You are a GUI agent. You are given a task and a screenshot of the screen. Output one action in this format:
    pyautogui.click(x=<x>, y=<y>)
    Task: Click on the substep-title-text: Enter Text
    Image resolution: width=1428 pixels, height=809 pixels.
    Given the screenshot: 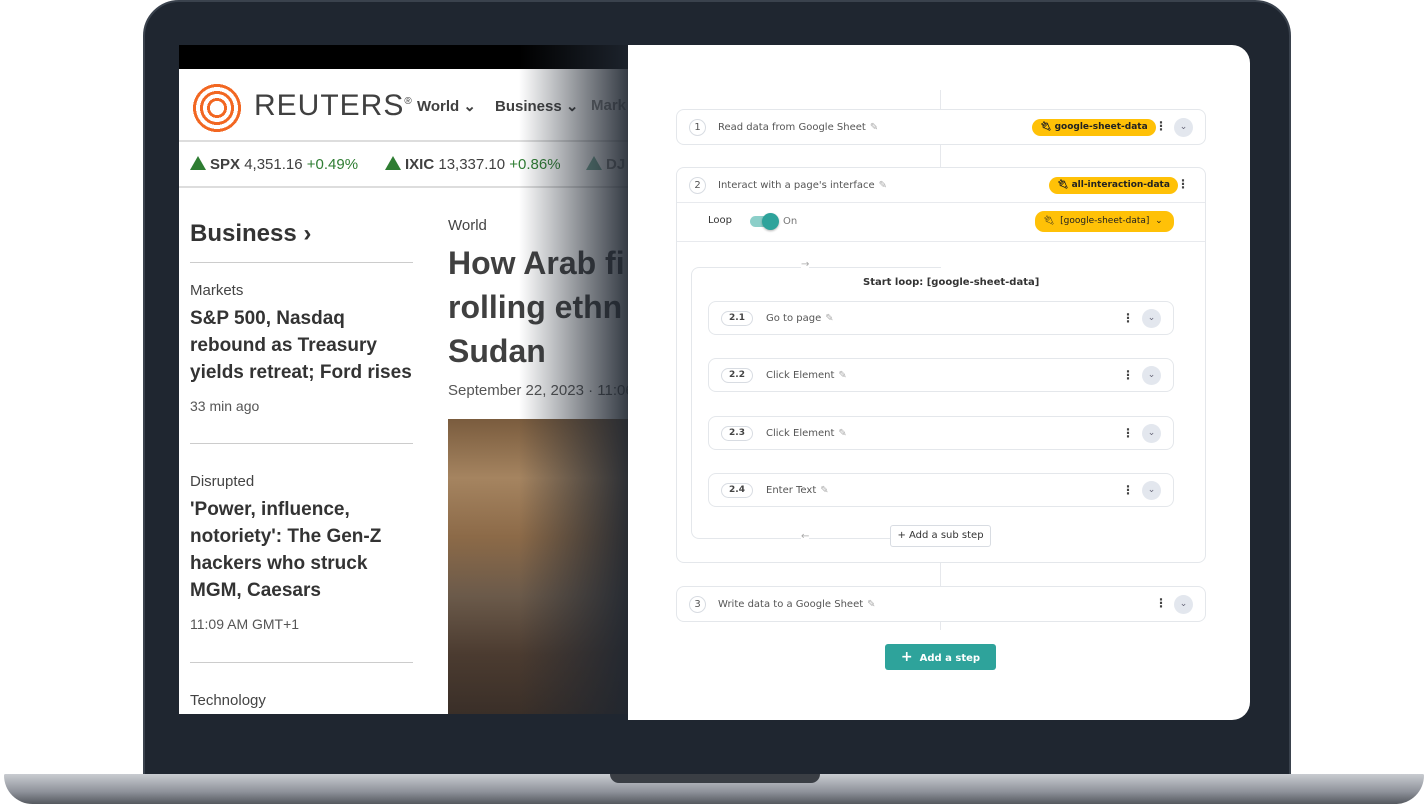 What is the action you would take?
    pyautogui.click(x=791, y=490)
    